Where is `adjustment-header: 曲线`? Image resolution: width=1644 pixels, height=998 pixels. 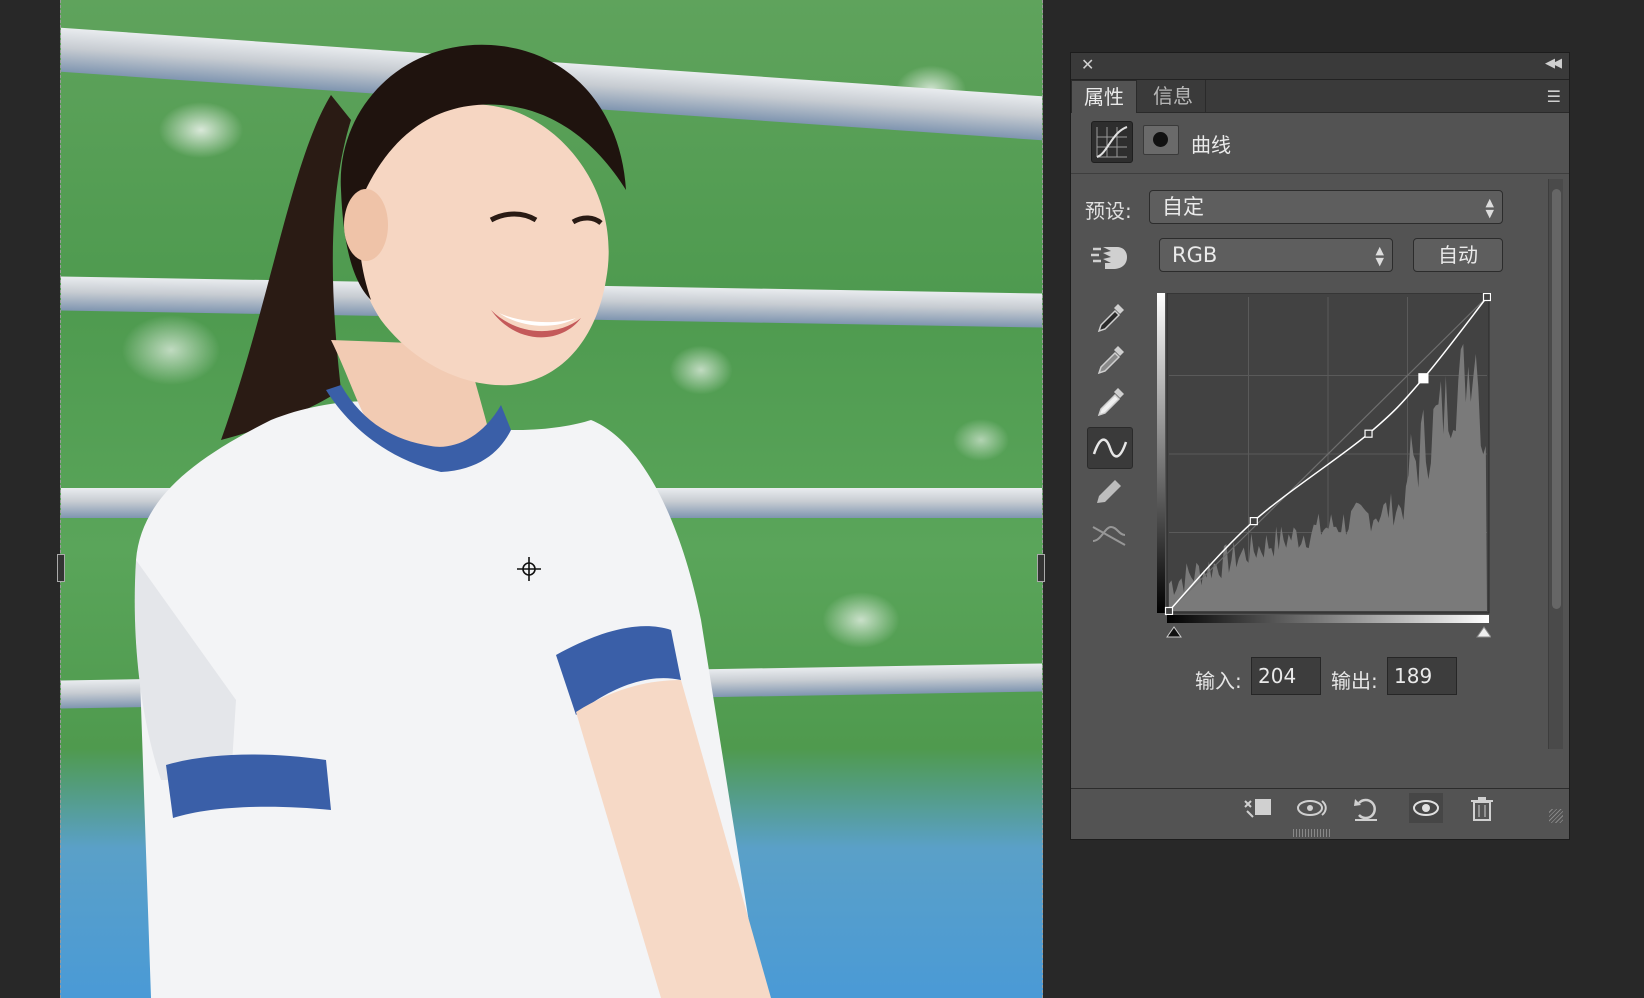
adjustment-header: 曲线 is located at coordinates (1320, 143).